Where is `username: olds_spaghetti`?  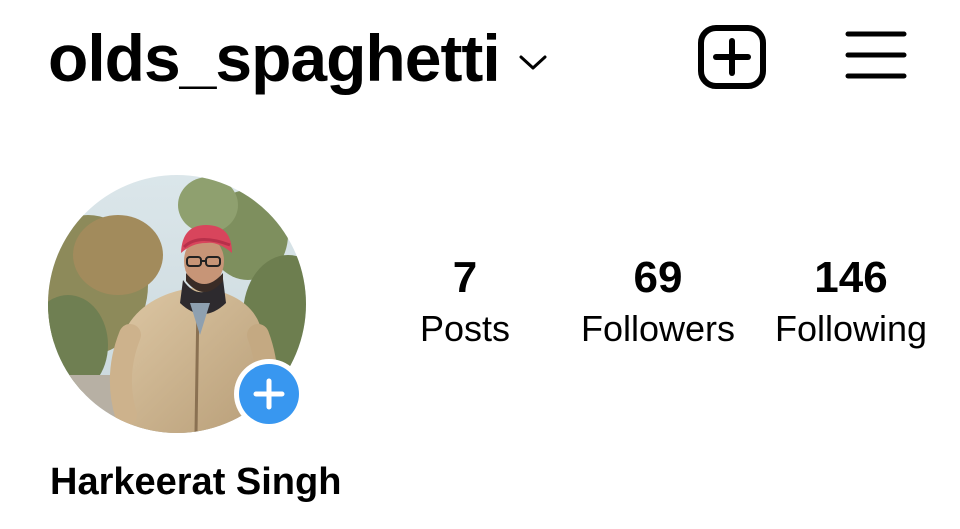 username: olds_spaghetti is located at coordinates (274, 58).